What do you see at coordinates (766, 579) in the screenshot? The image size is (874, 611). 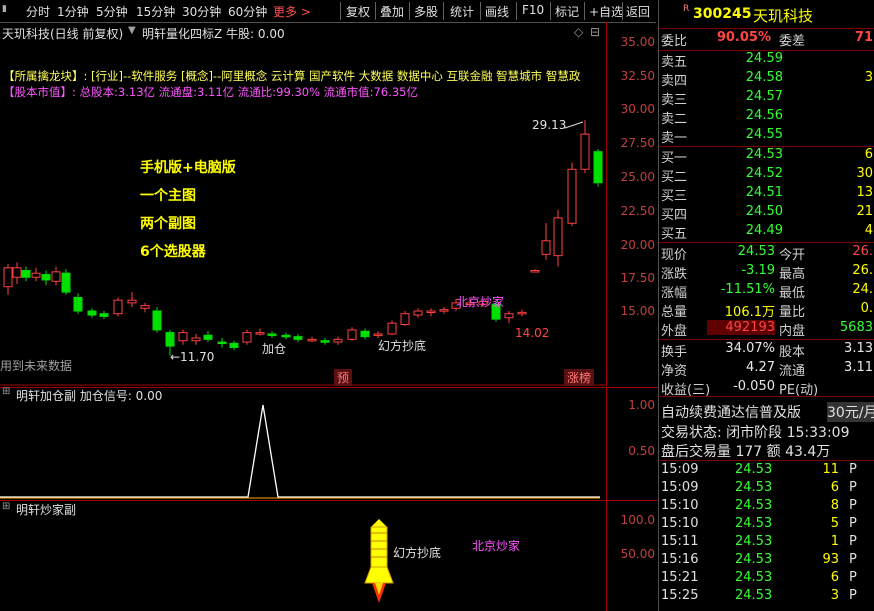 I see `tick-trade-row: 15:21 24.53 6 P` at bounding box center [766, 579].